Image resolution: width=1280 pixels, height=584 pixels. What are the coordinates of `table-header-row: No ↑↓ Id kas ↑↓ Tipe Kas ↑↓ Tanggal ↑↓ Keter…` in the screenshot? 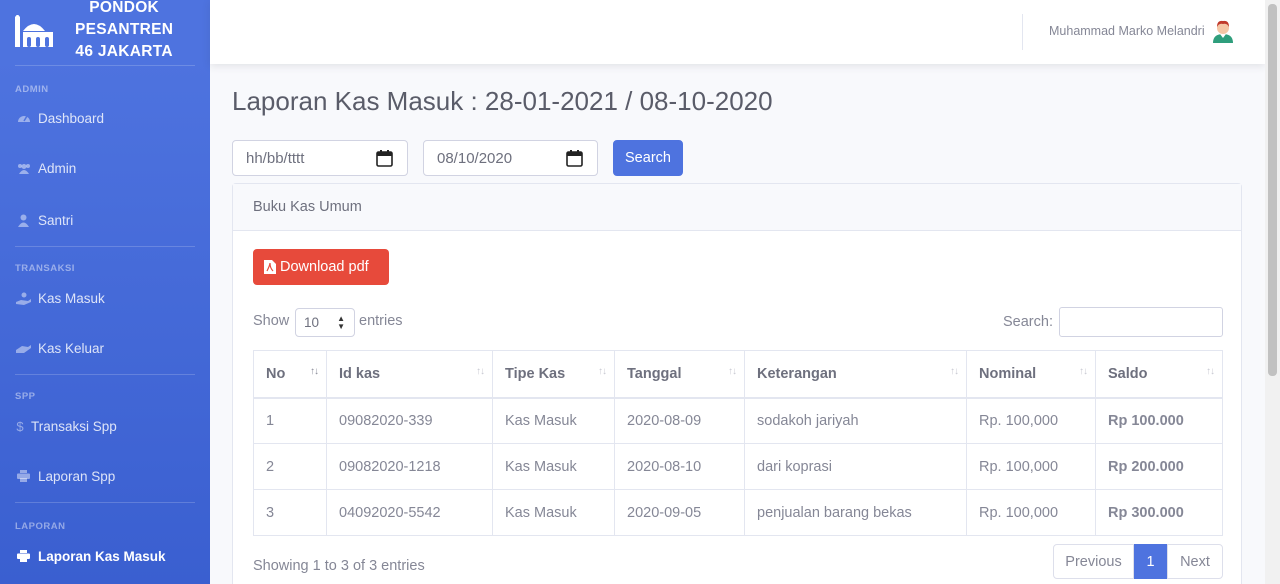 It's located at (738, 374).